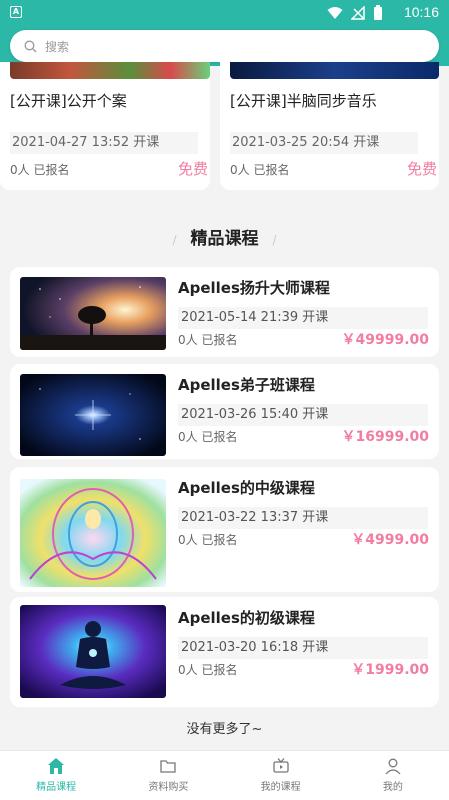  Describe the element at coordinates (390, 670) in the screenshot. I see `course-price: ￥1999.00` at that location.